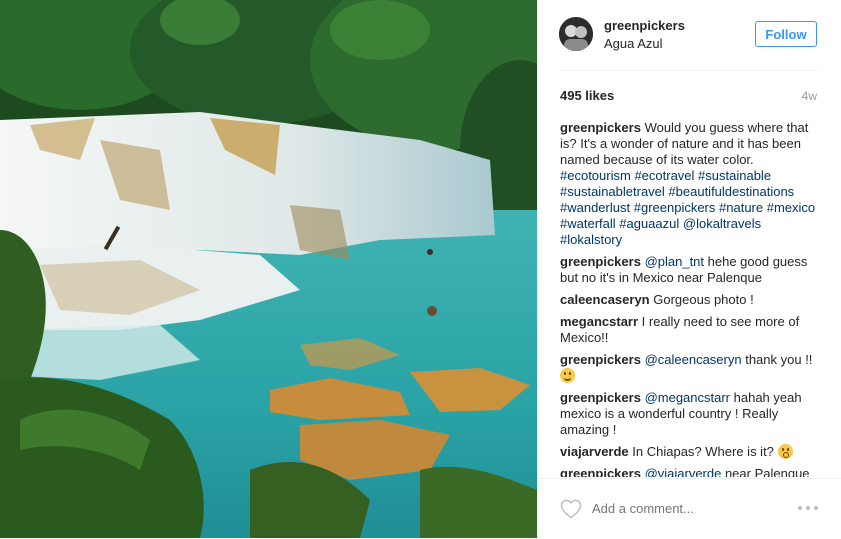 The height and width of the screenshot is (539, 841). What do you see at coordinates (693, 359) in the screenshot?
I see `mention: @caleencaseryn` at bounding box center [693, 359].